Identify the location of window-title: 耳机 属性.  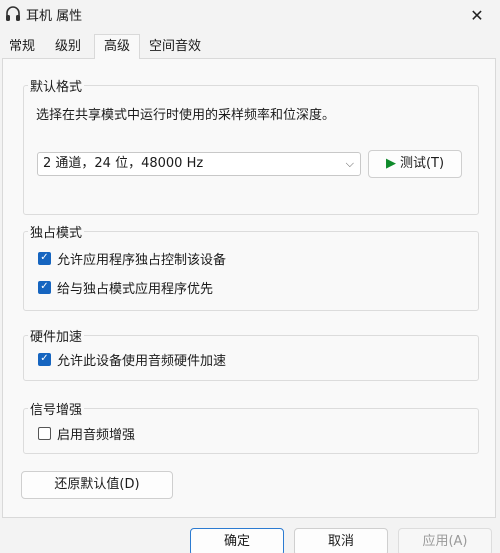
(54, 16).